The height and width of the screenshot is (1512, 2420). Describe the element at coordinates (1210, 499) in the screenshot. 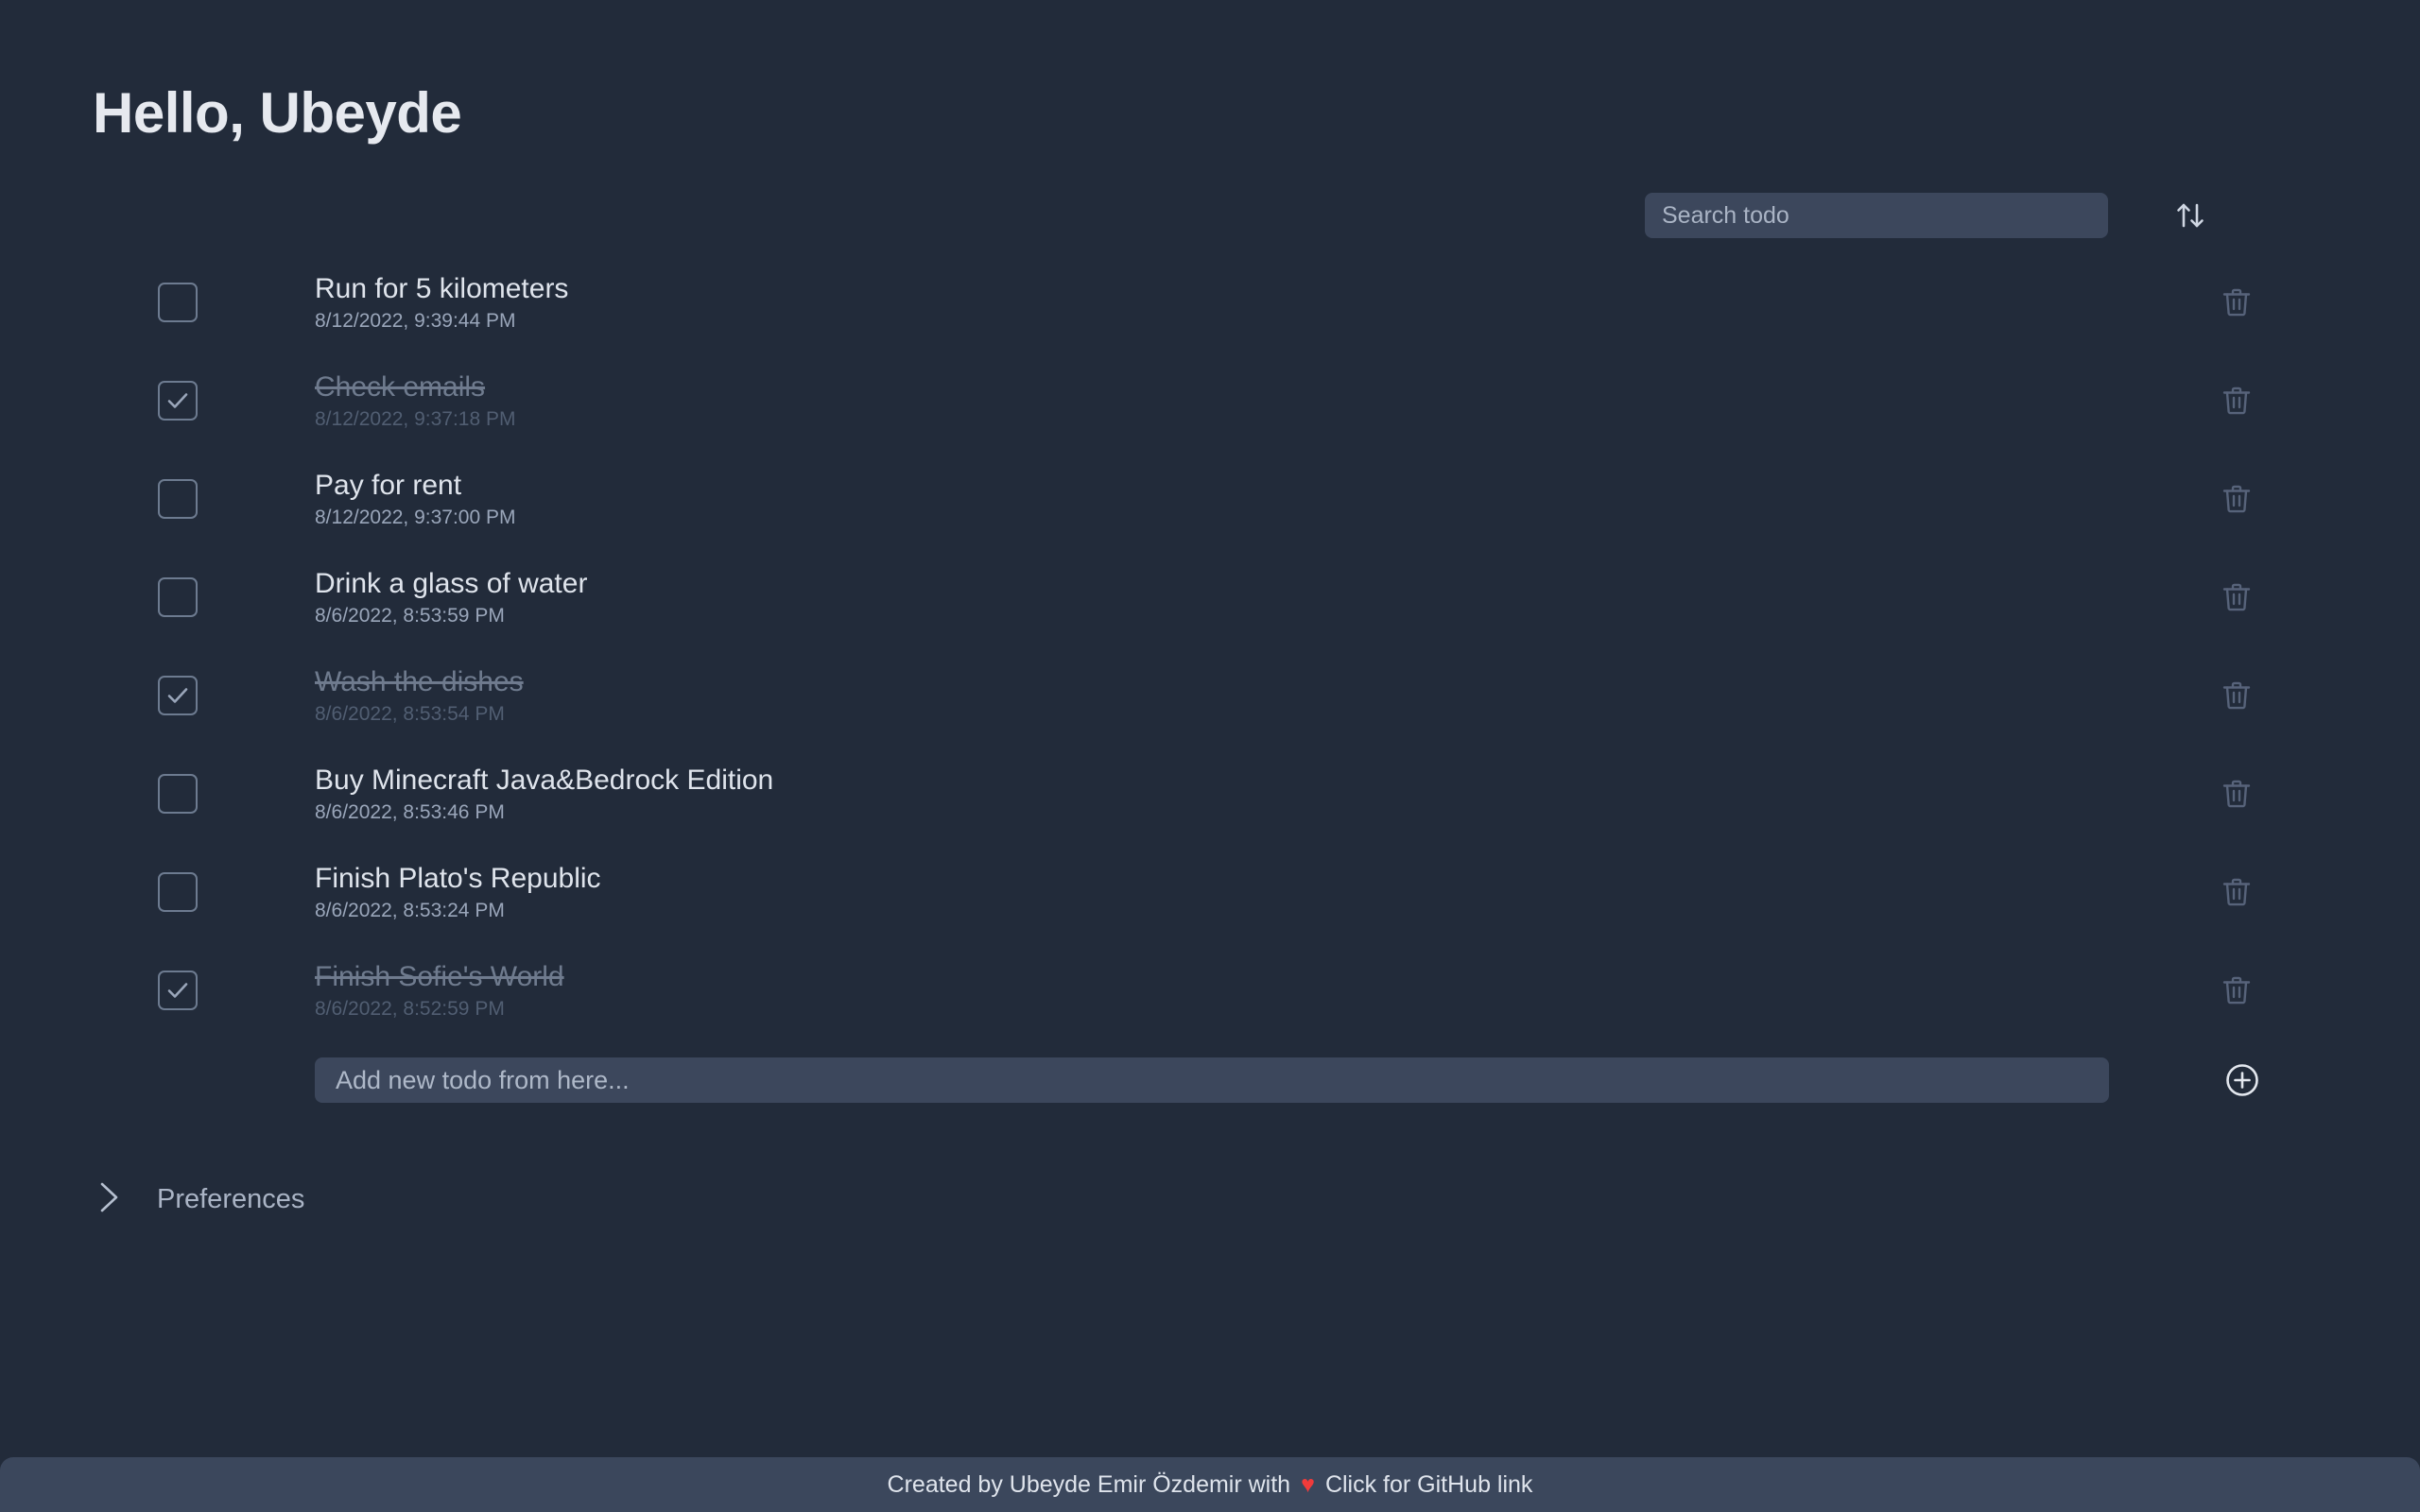

I see `todo-row: Pay for rent 8/12/2022, 9:37:00 PM` at that location.